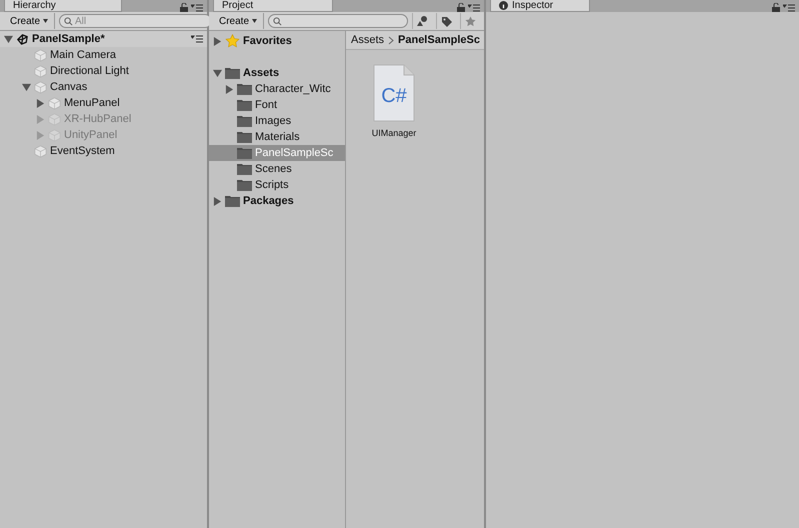  I want to click on hierarchy-tab: Hierarchy, so click(63, 6).